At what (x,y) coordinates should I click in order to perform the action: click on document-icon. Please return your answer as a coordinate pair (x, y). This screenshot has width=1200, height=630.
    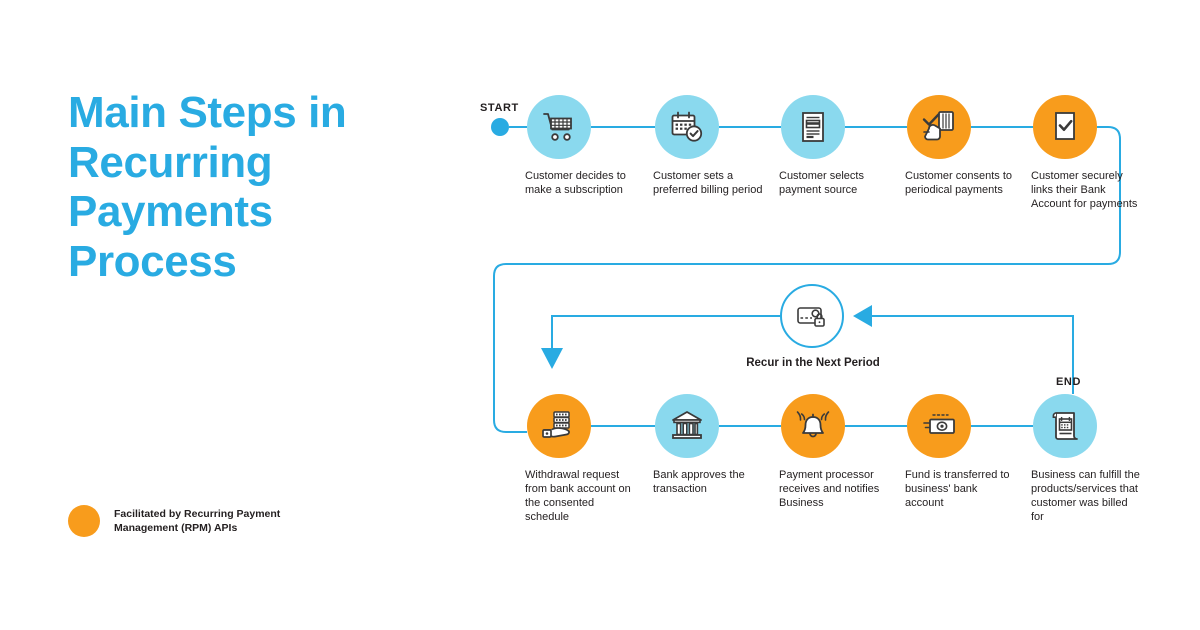
    Looking at the image, I should click on (813, 127).